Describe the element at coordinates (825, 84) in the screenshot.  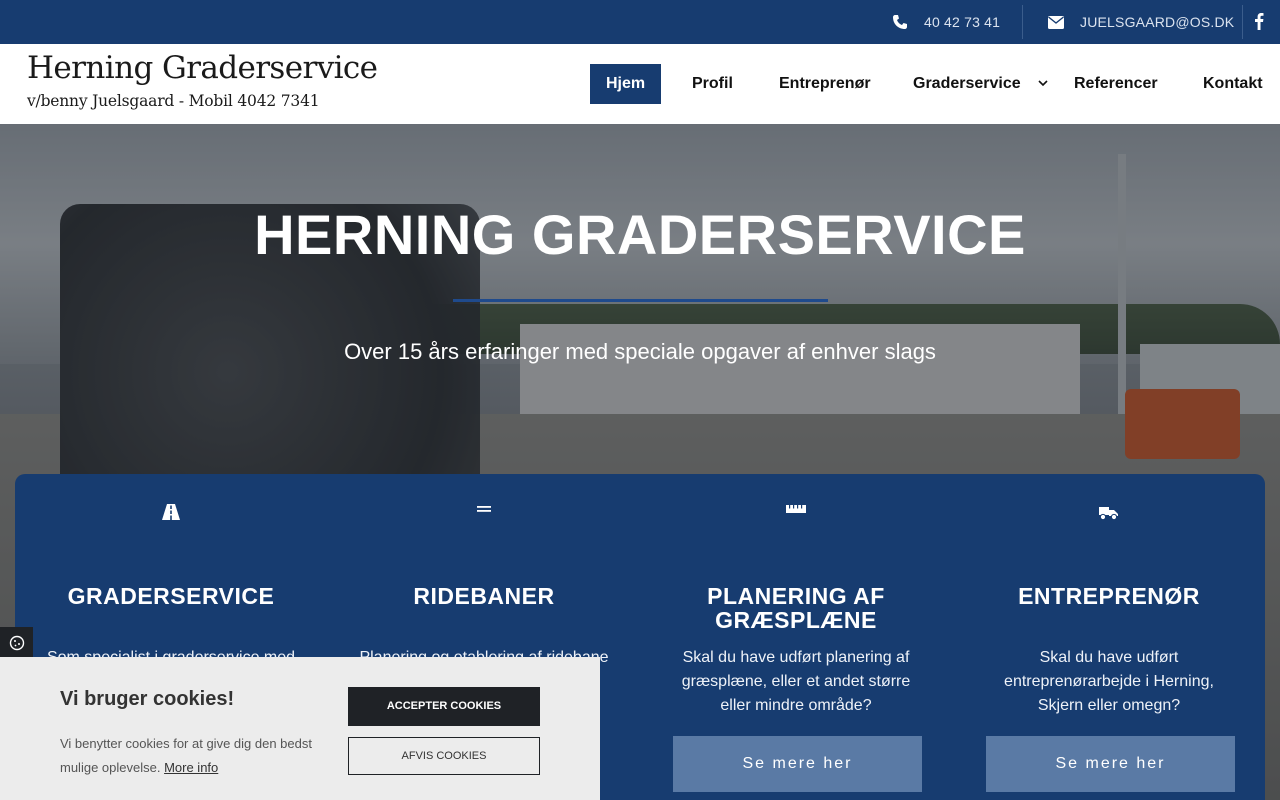
I see `nav-item-entreprenor: Entreprenør` at that location.